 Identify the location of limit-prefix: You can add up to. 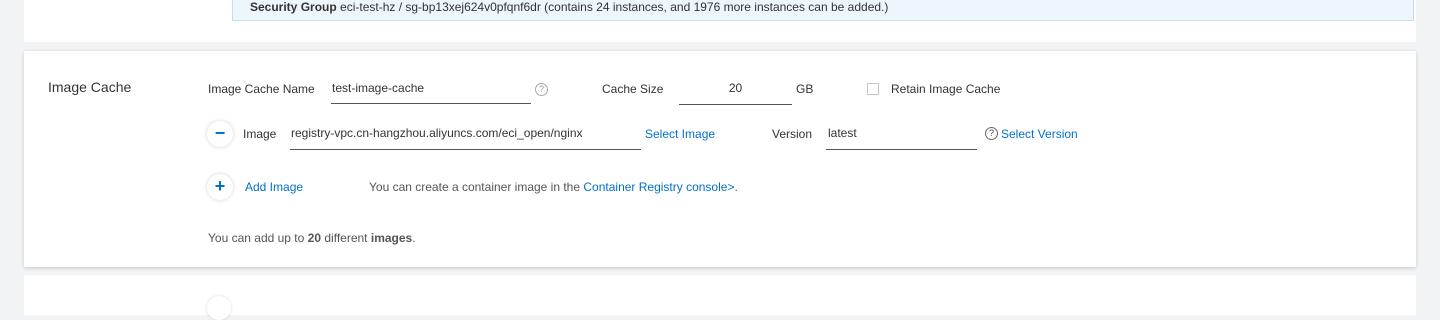
(256, 238).